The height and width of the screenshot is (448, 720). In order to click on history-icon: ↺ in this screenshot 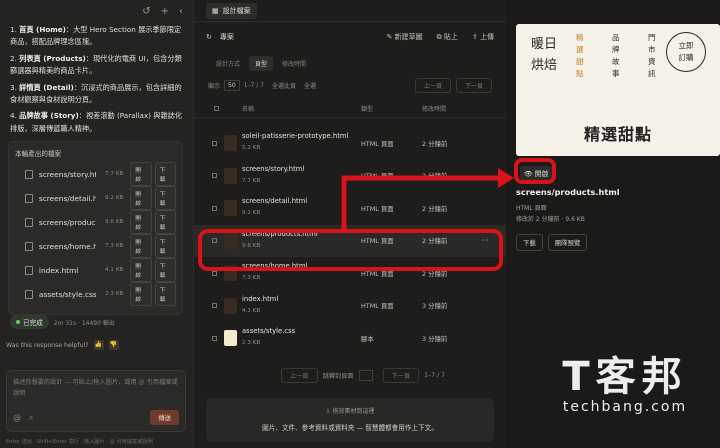, I will do `click(146, 11)`.